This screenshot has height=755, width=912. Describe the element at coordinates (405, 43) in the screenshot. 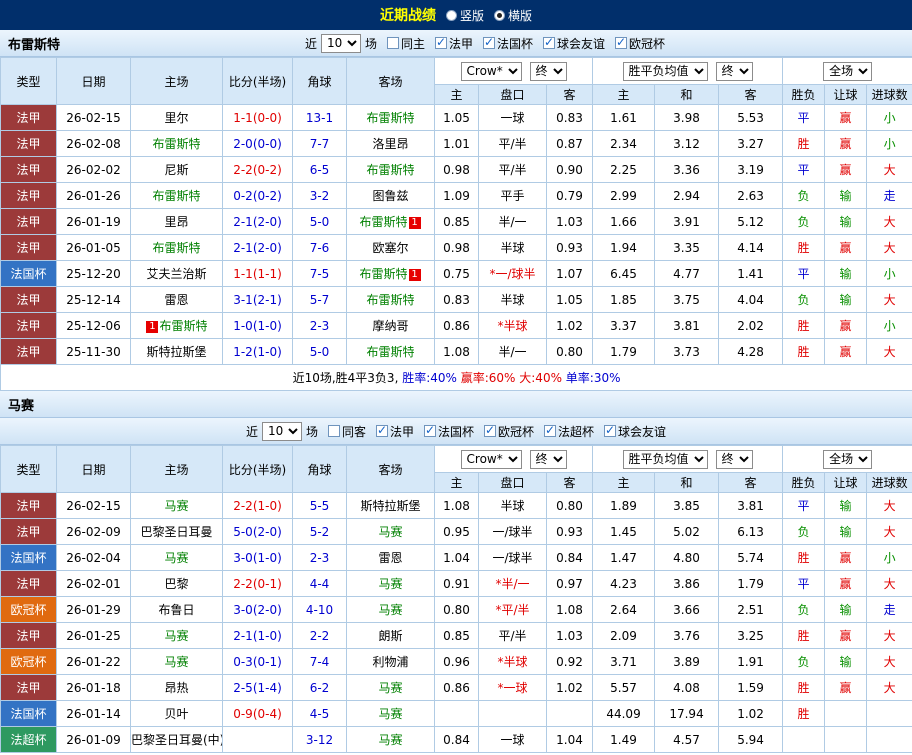

I see `filter-option: 同主` at that location.